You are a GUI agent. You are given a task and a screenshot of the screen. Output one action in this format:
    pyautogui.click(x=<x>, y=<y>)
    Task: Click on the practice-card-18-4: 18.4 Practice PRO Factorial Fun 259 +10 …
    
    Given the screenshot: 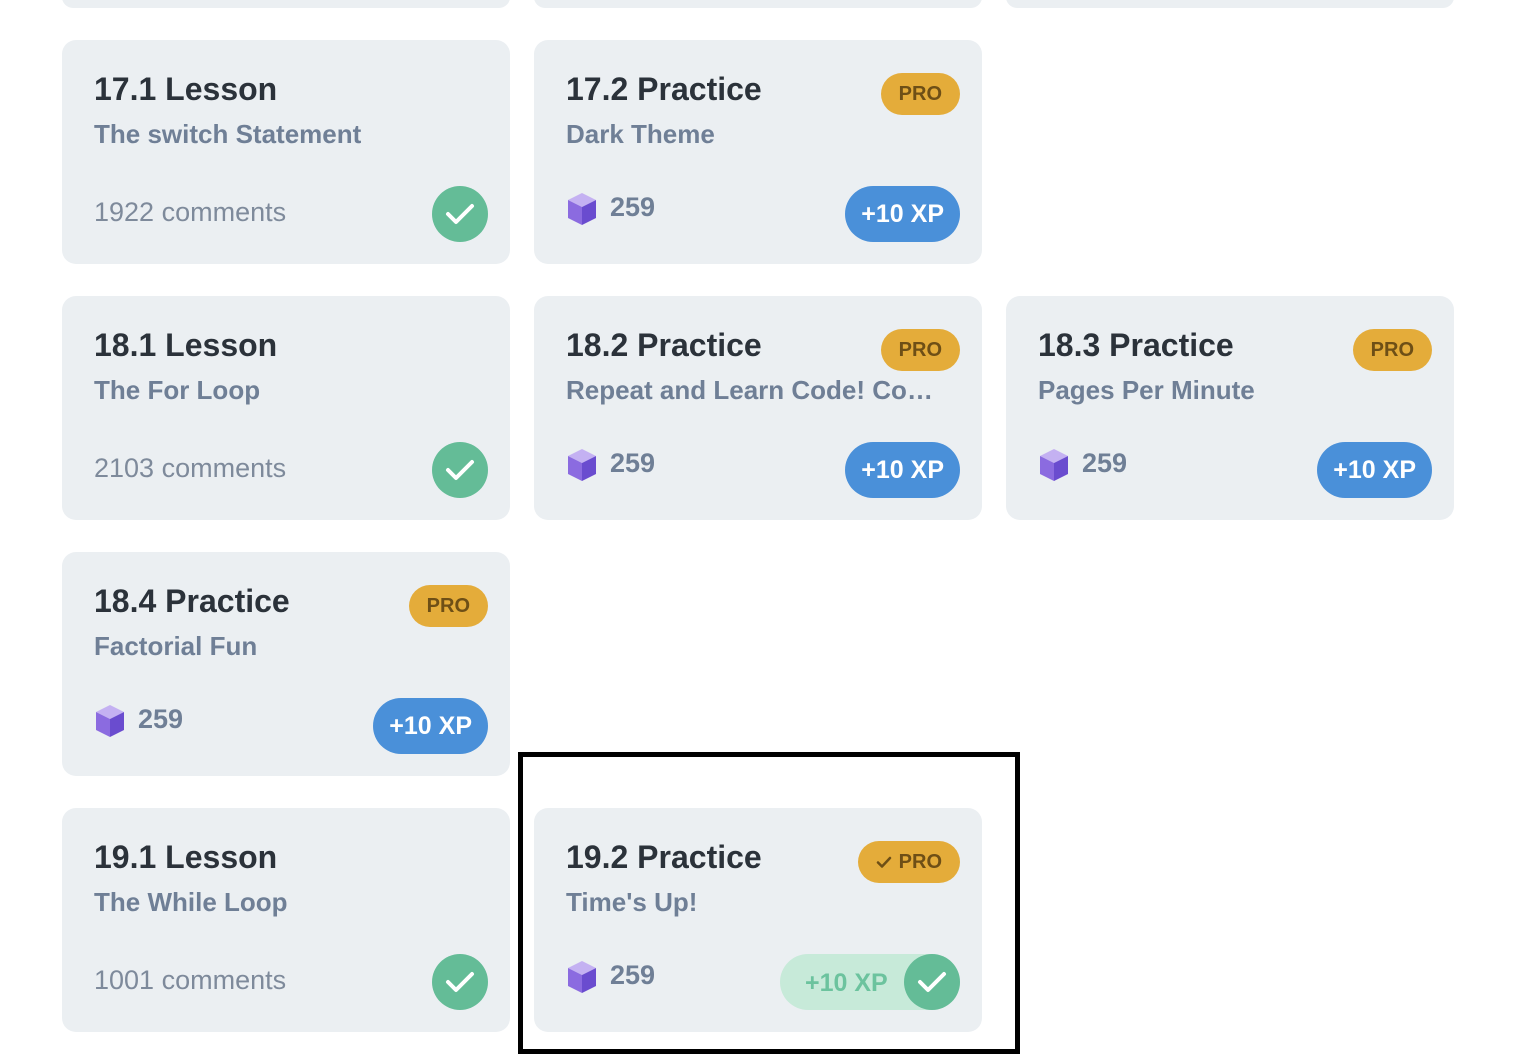 What is the action you would take?
    pyautogui.click(x=286, y=664)
    